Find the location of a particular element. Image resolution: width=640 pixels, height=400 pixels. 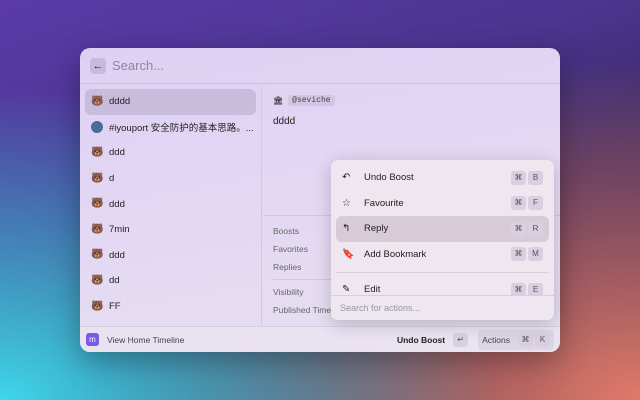

mastodon-logo-icon: m is located at coordinates (92, 339).